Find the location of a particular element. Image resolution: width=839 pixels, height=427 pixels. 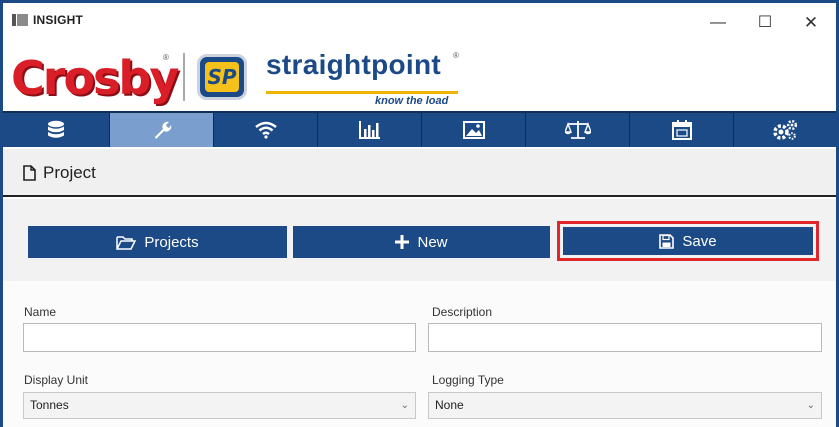

crosby-logo: Crosby is located at coordinates (95, 78).